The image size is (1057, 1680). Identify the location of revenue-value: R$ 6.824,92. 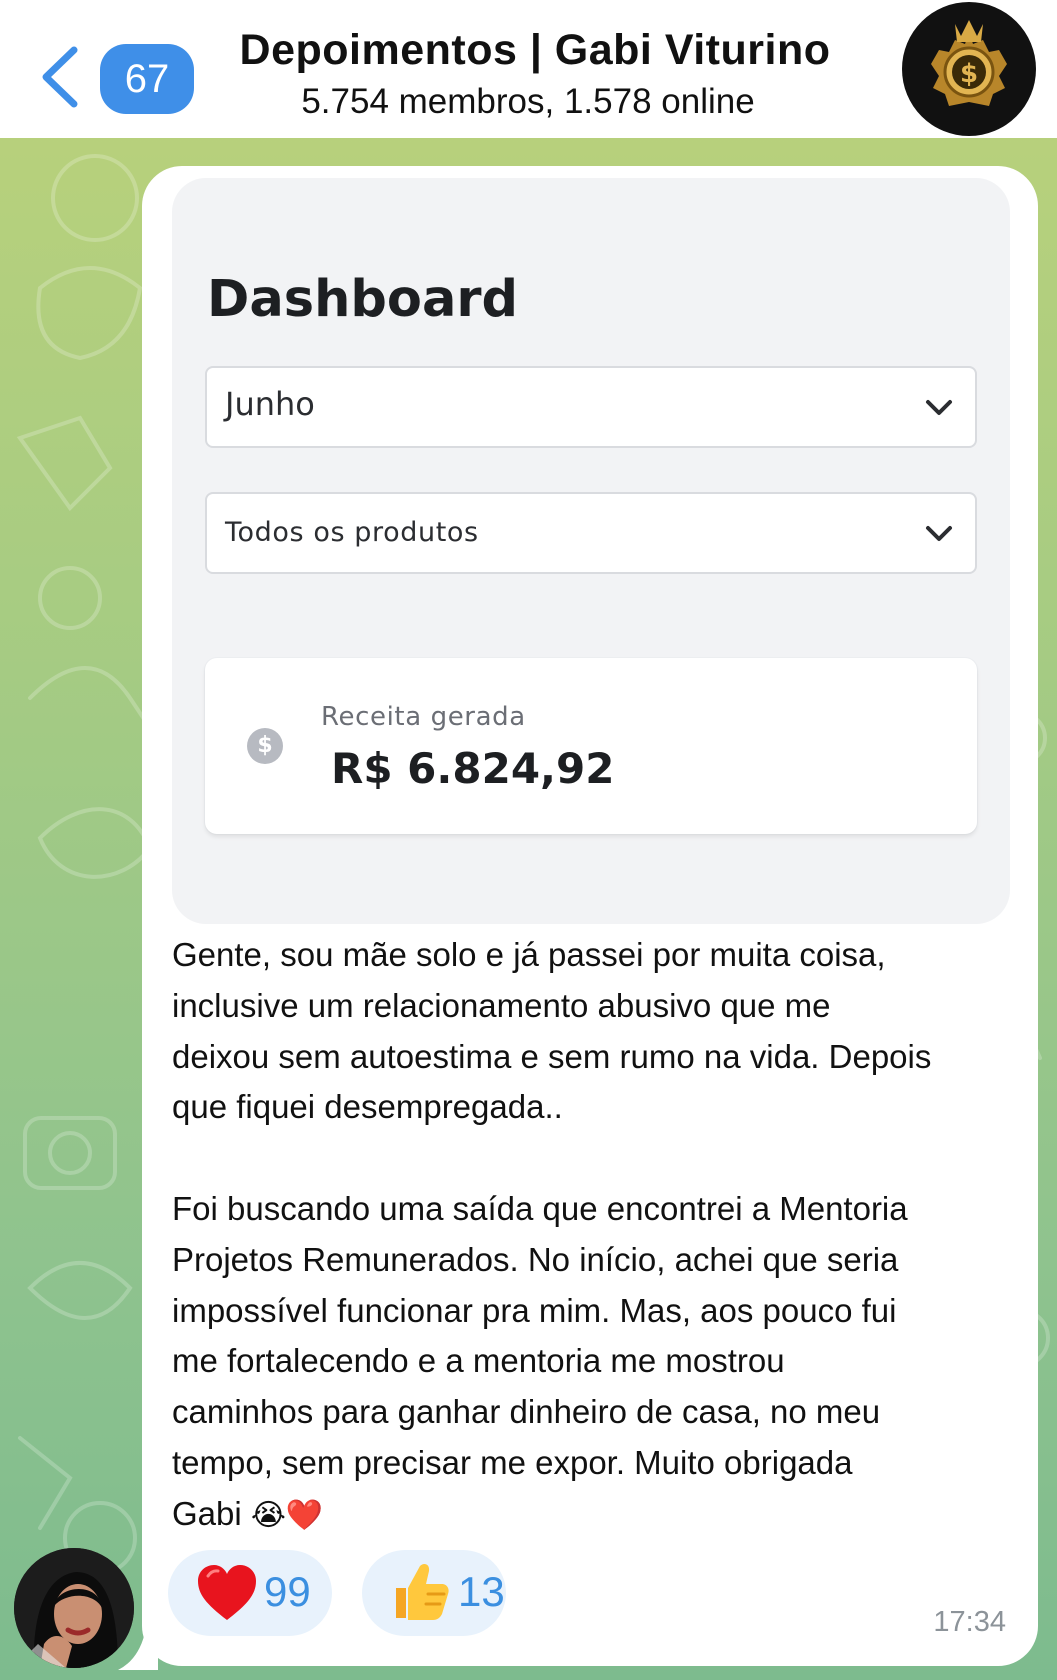
(473, 768).